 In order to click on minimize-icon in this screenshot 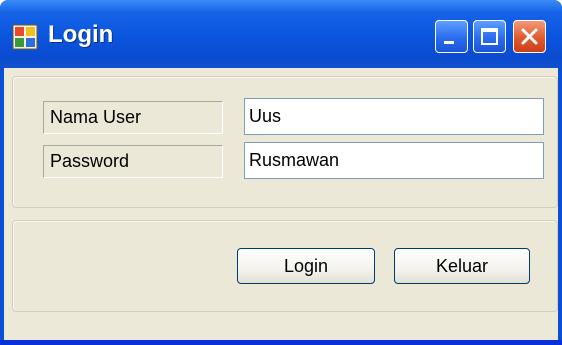, I will do `click(449, 42)`.